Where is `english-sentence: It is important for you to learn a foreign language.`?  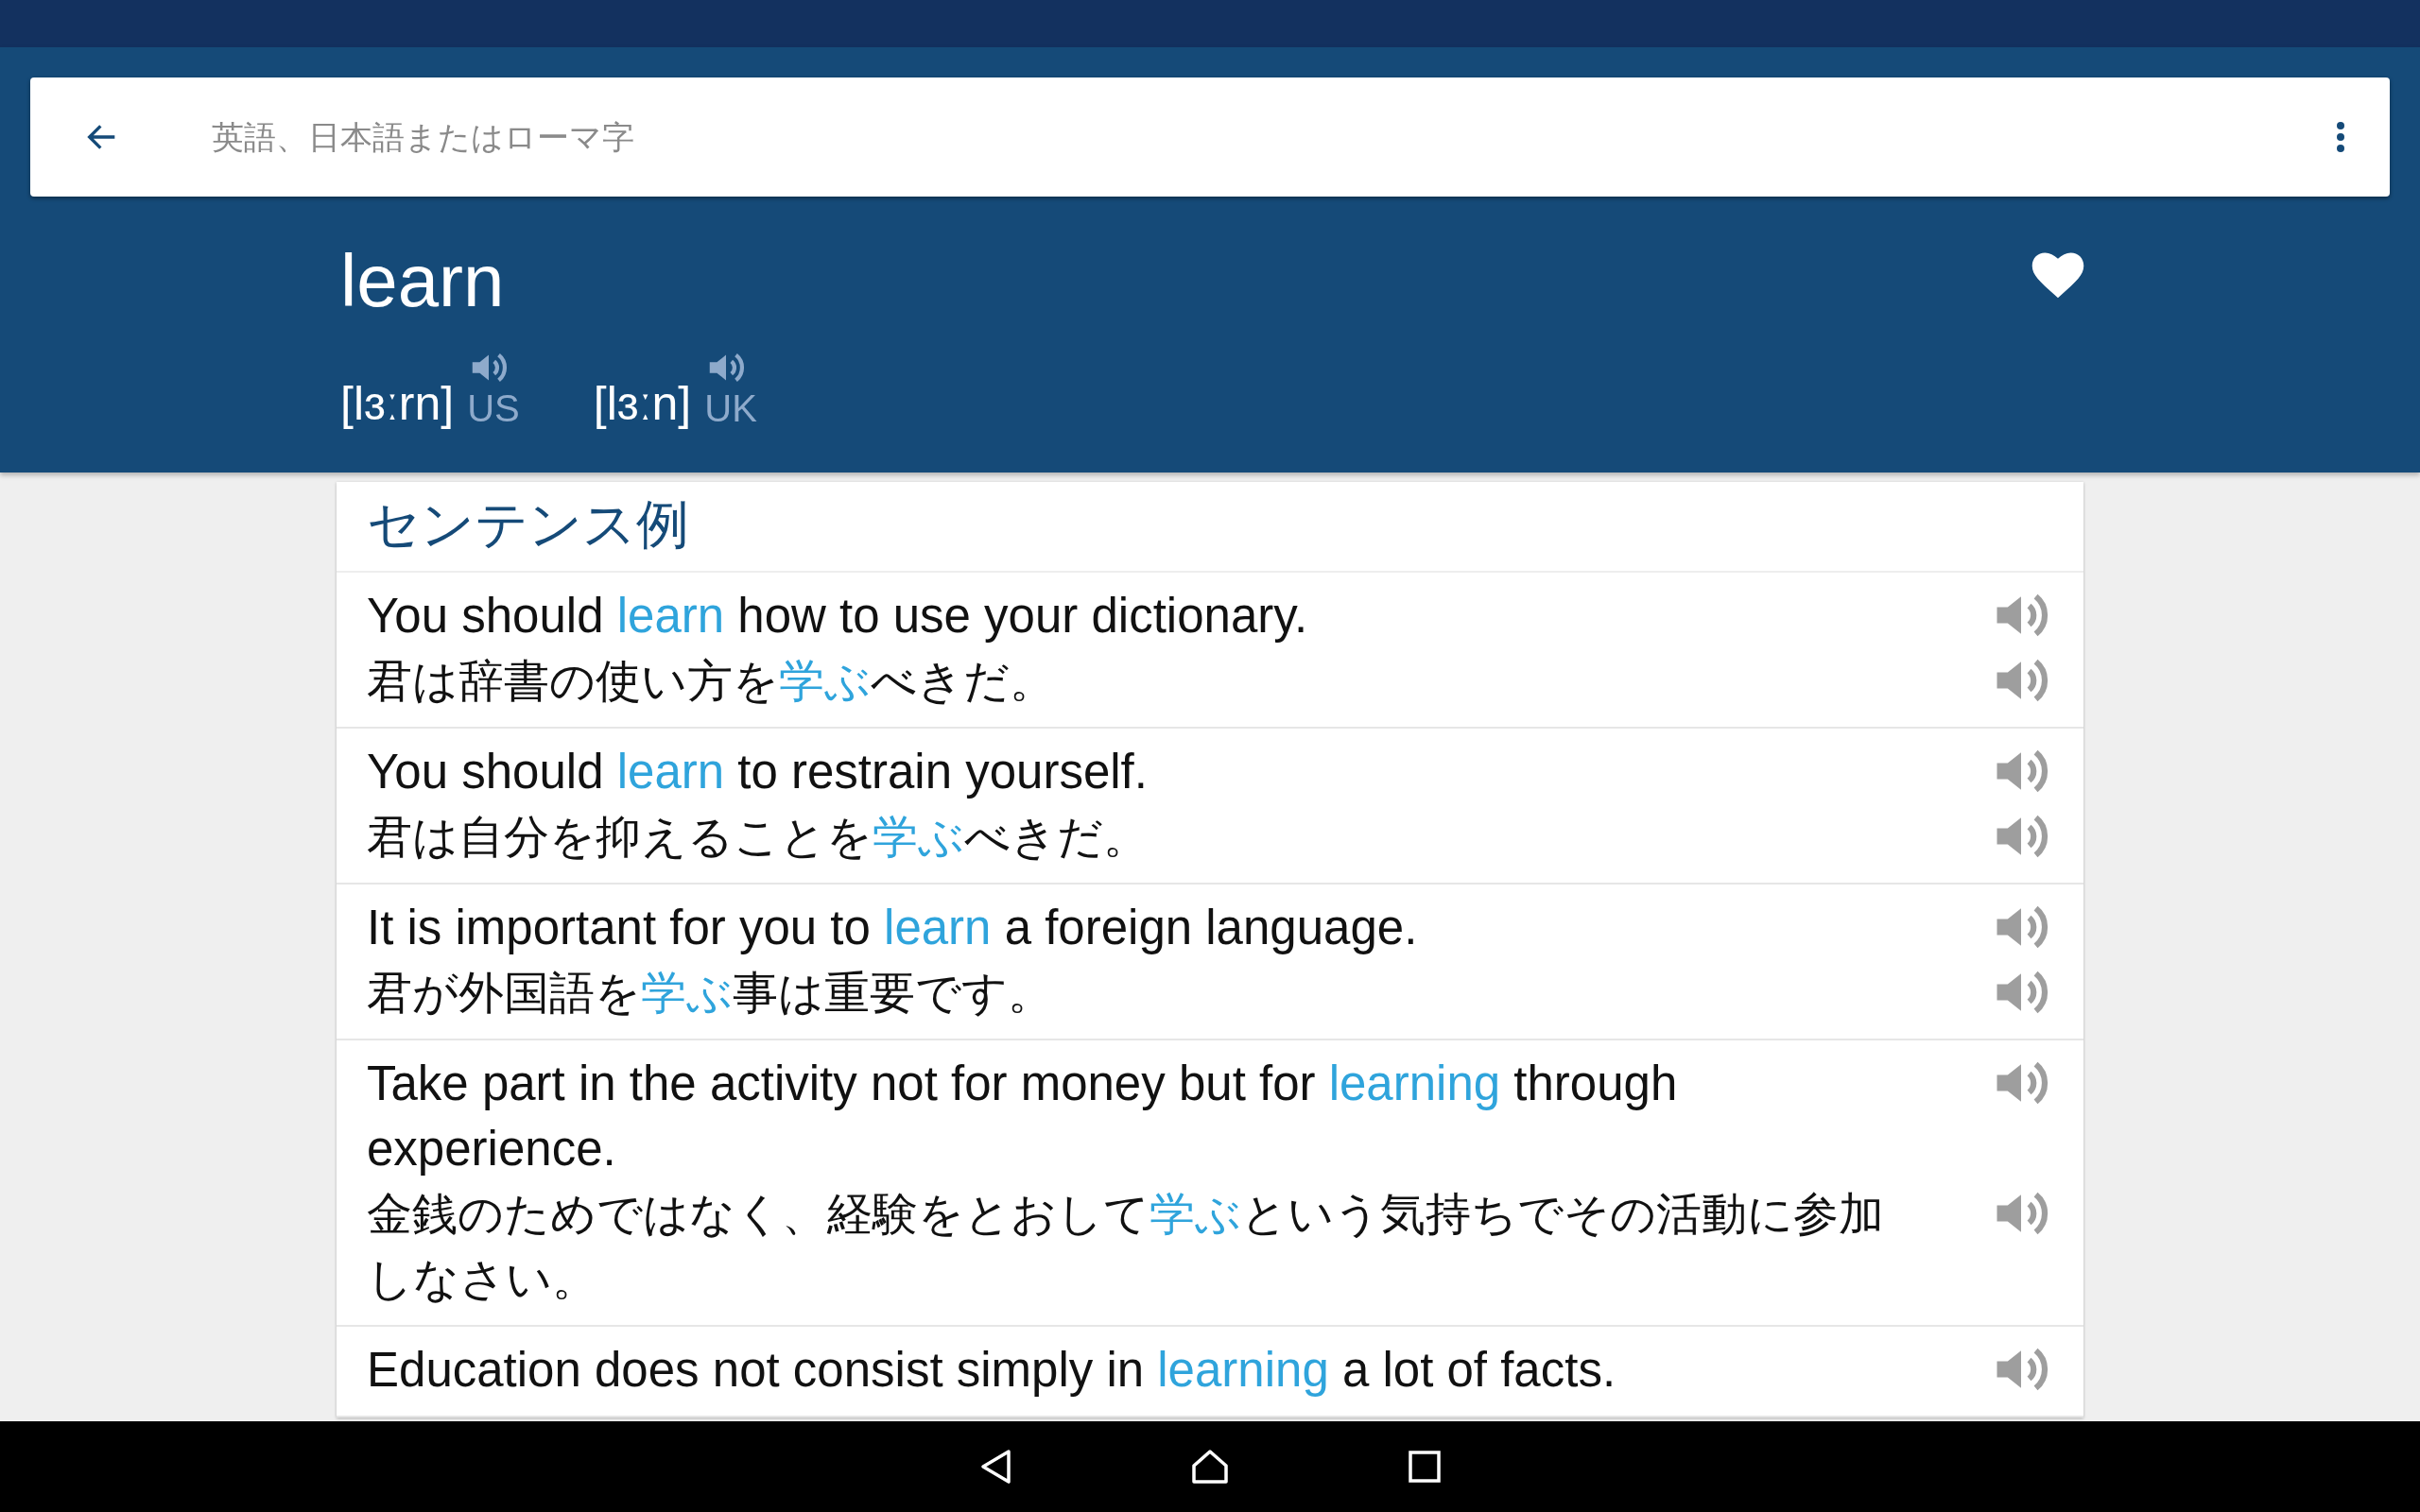
english-sentence: It is important for you to learn a foreign language. is located at coordinates (892, 928).